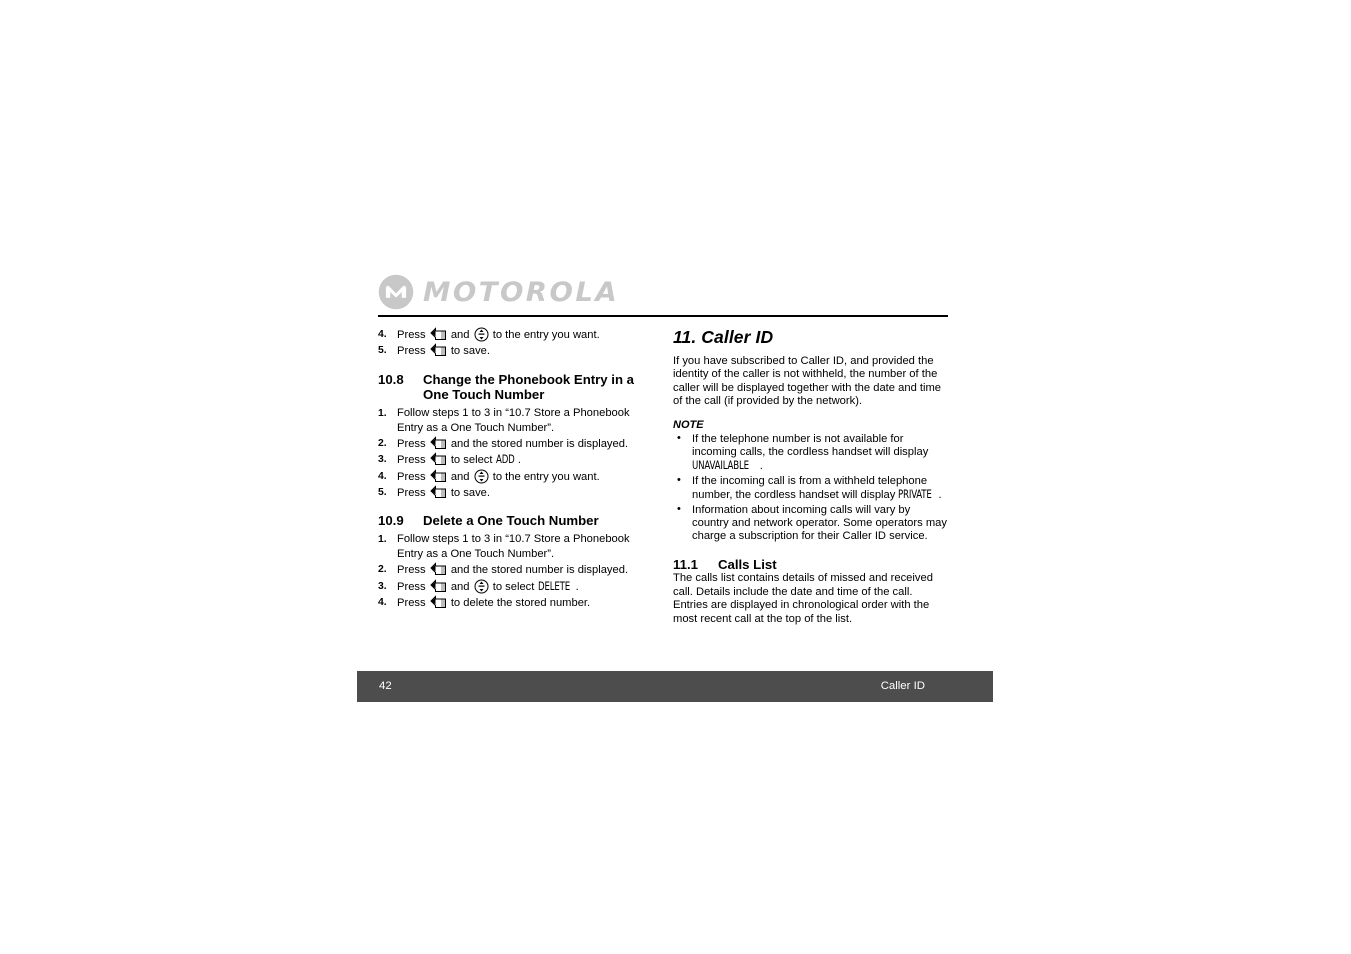 The image size is (1351, 954). Describe the element at coordinates (553, 585) in the screenshot. I see `display-word-delete: DELETE` at that location.